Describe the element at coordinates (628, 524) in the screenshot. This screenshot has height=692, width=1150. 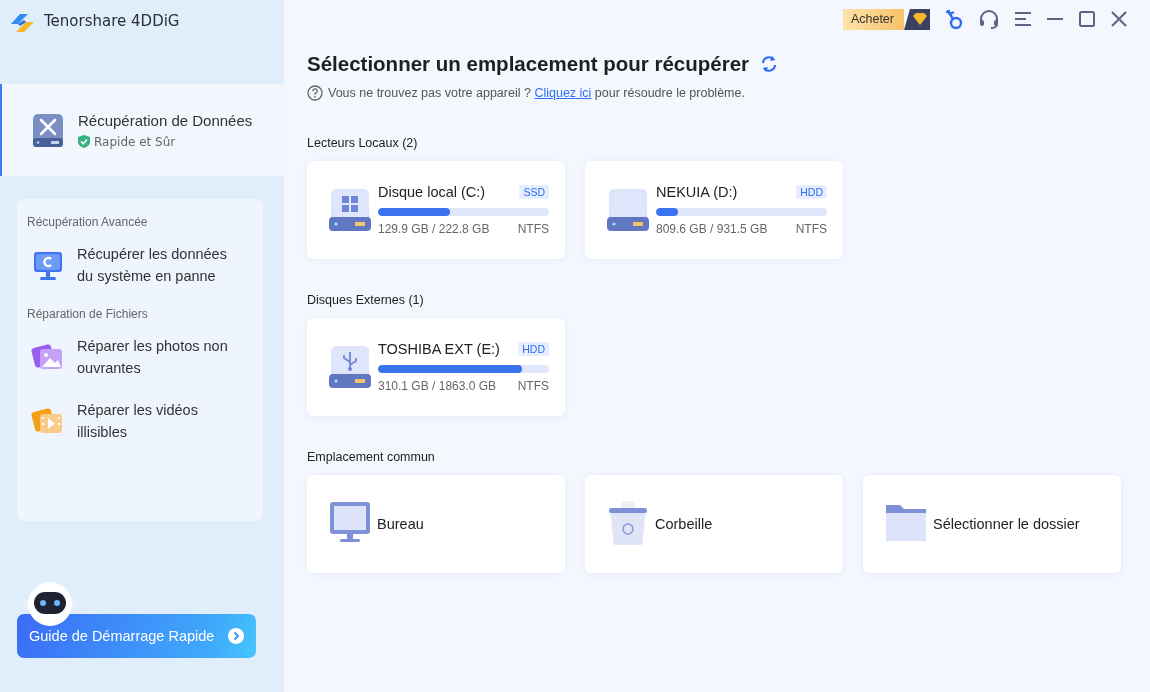
I see `trash-icon` at that location.